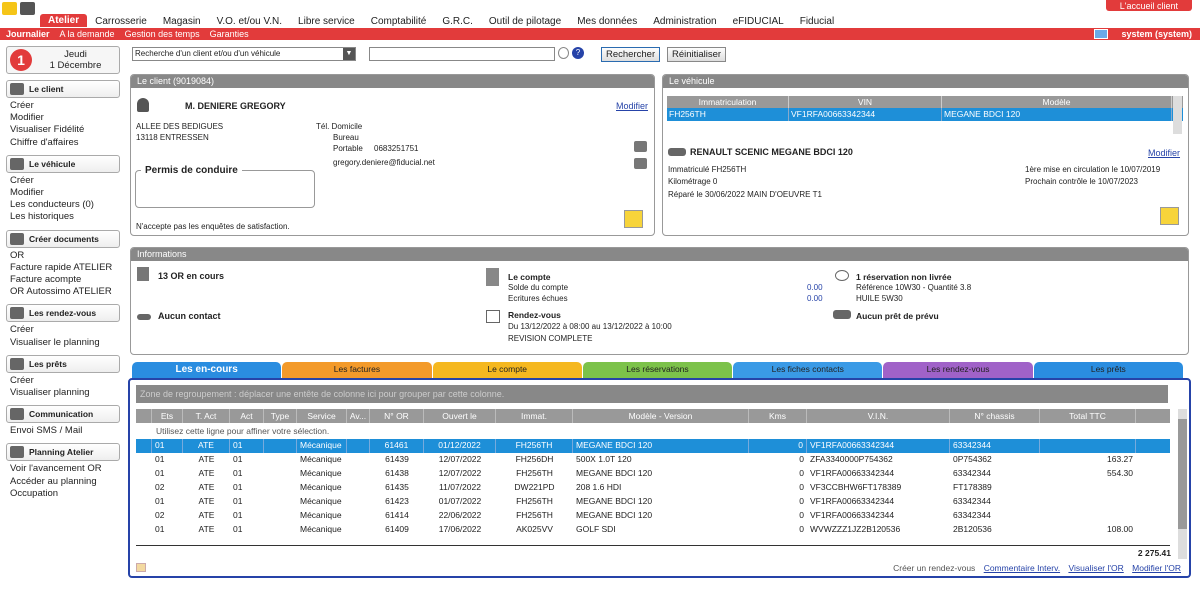 The width and height of the screenshot is (1200, 595). What do you see at coordinates (326, 21) in the screenshot?
I see `menu-libre-service: Libre service` at bounding box center [326, 21].